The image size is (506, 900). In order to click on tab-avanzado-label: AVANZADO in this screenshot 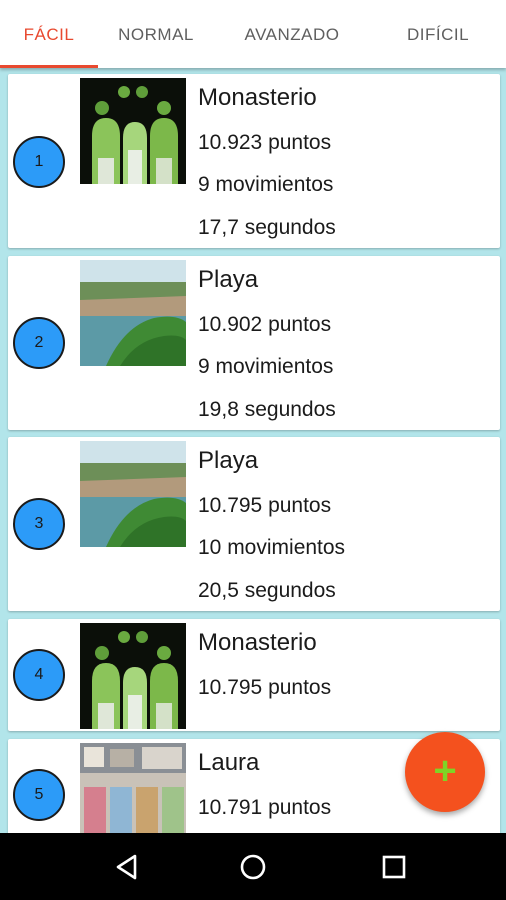, I will do `click(292, 34)`.